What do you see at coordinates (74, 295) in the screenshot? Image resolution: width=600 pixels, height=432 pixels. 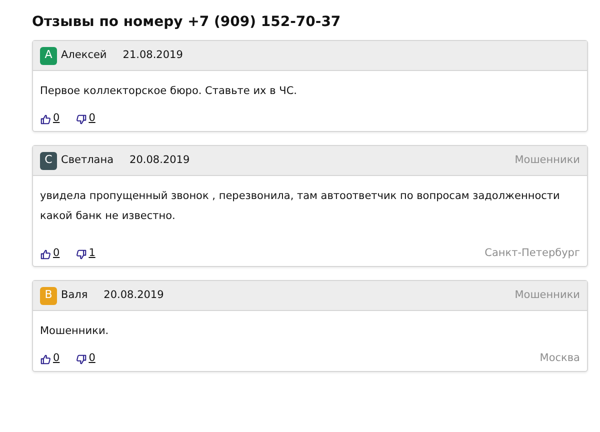 I see `author-name: Валя` at bounding box center [74, 295].